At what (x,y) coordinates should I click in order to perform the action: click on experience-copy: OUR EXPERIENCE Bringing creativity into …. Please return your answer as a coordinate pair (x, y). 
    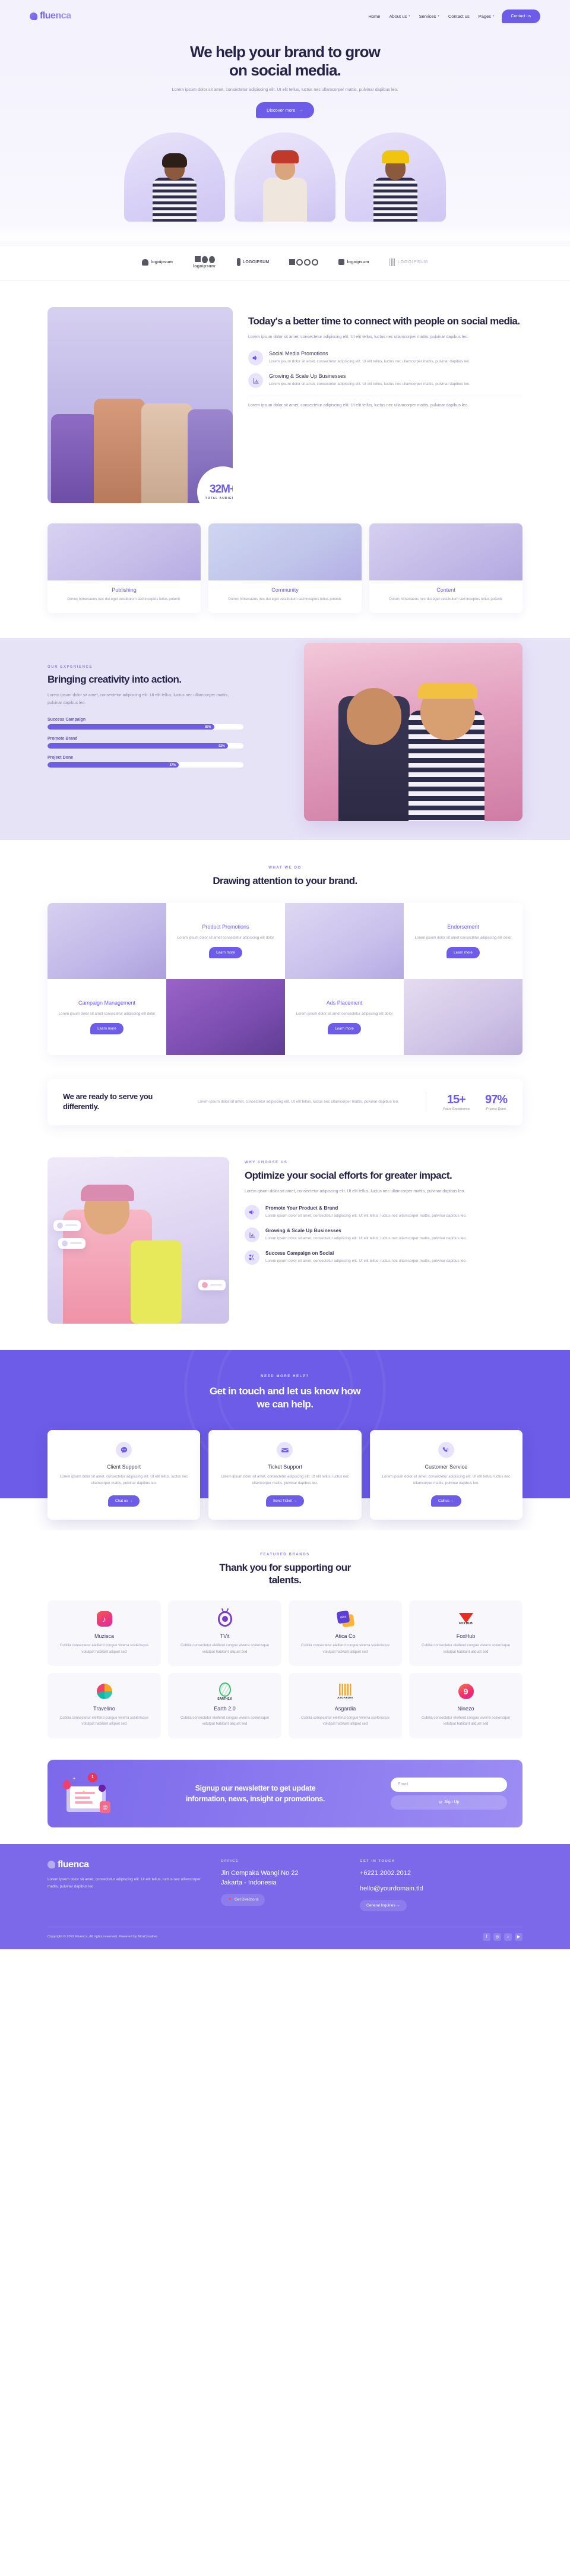
    Looking at the image, I should click on (145, 720).